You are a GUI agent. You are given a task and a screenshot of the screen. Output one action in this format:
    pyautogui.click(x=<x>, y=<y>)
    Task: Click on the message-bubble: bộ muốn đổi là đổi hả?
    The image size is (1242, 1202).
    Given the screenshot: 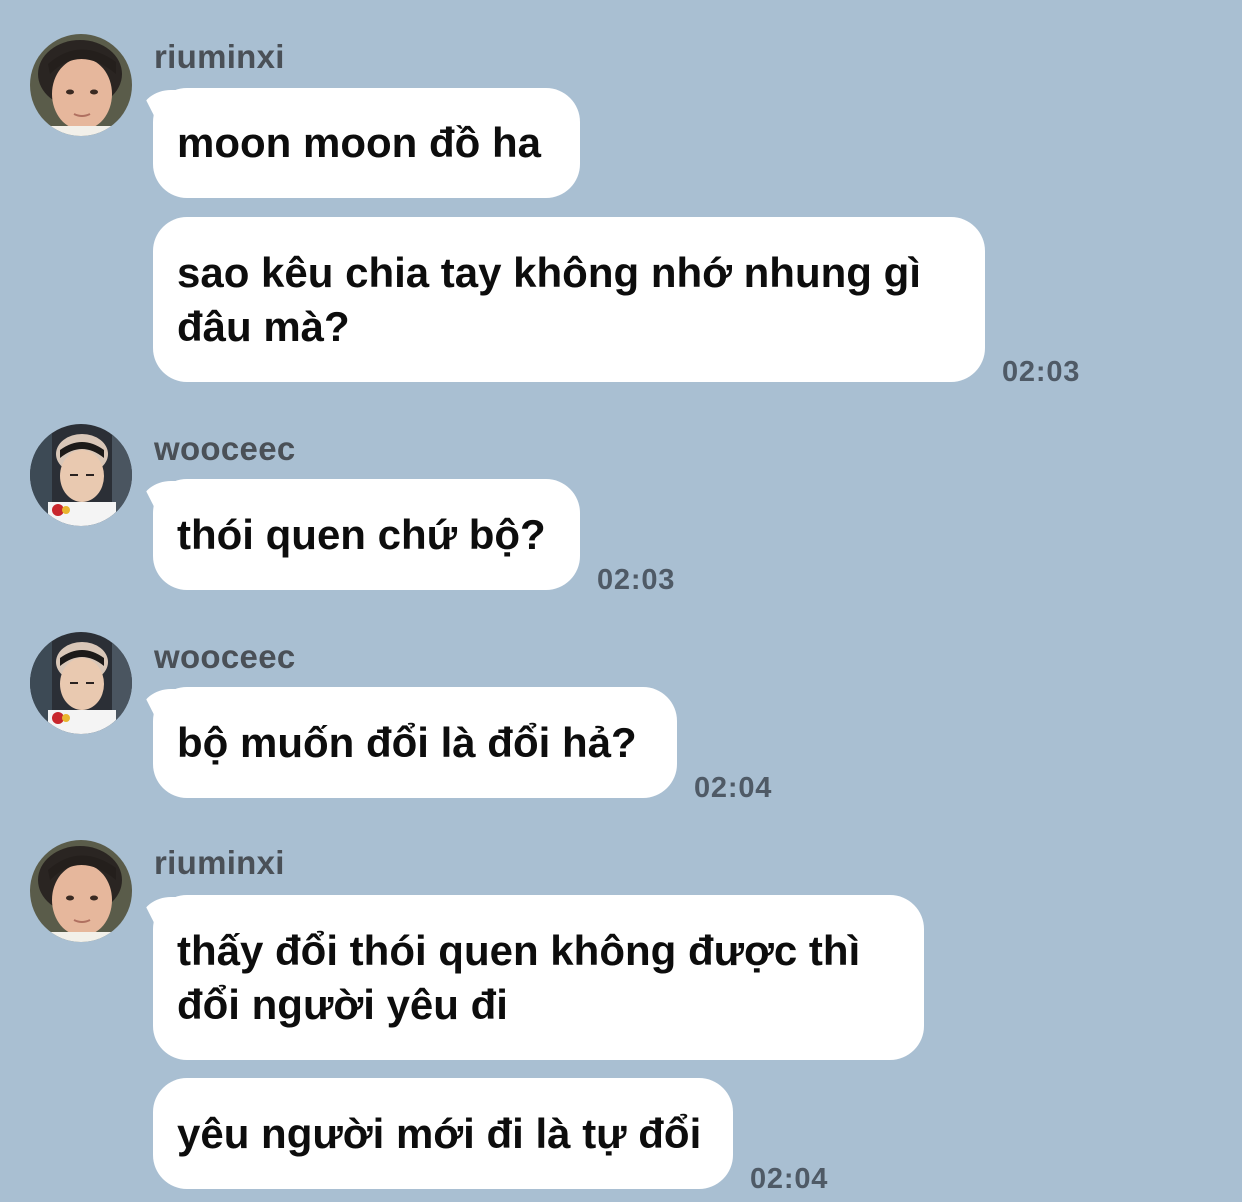 What is the action you would take?
    pyautogui.click(x=415, y=742)
    